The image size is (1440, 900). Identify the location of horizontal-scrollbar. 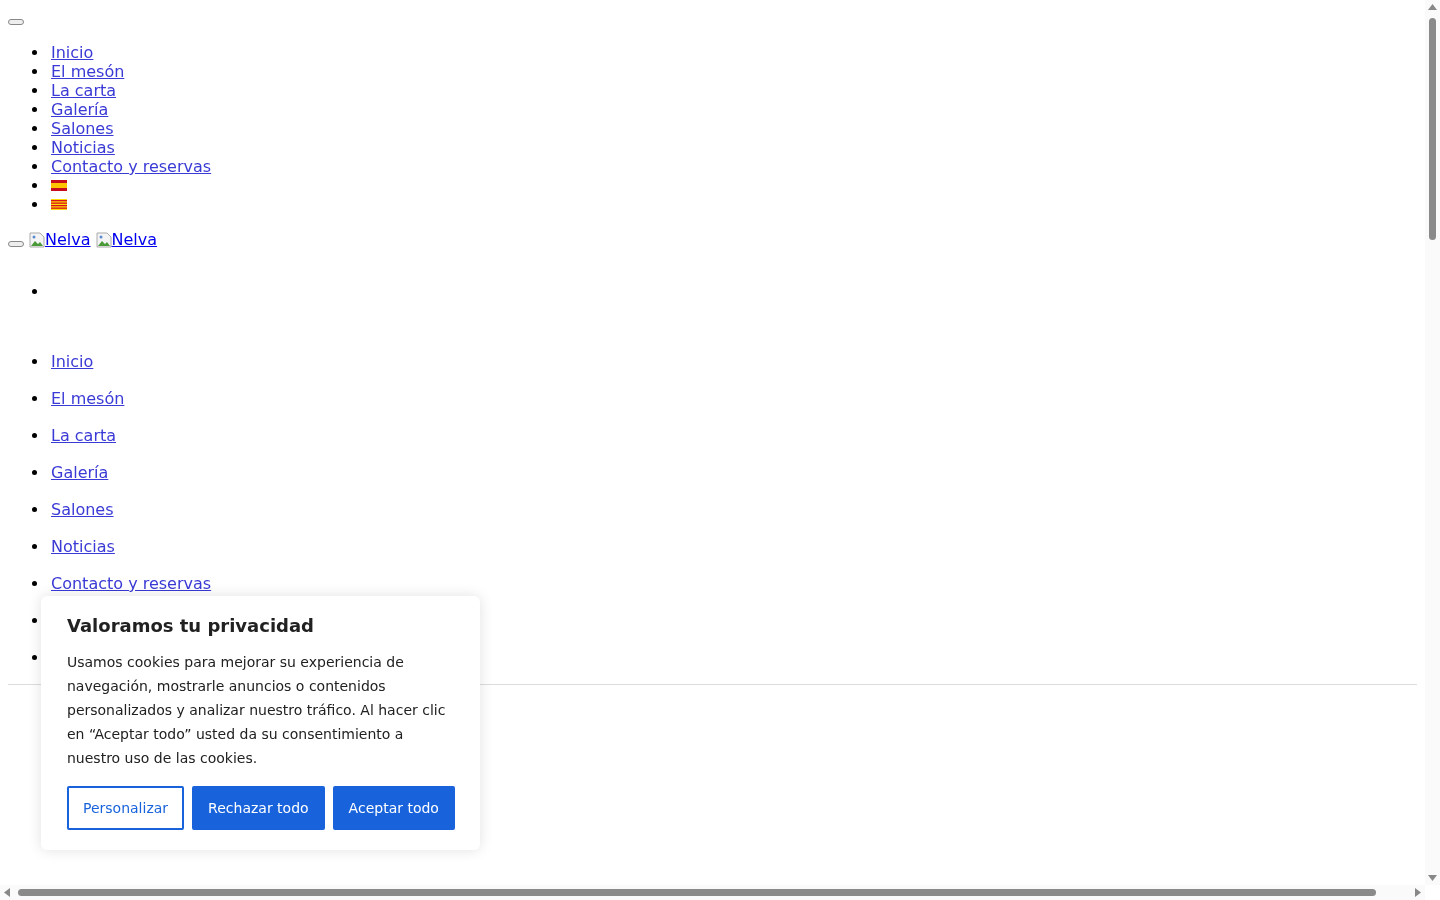
(712, 892).